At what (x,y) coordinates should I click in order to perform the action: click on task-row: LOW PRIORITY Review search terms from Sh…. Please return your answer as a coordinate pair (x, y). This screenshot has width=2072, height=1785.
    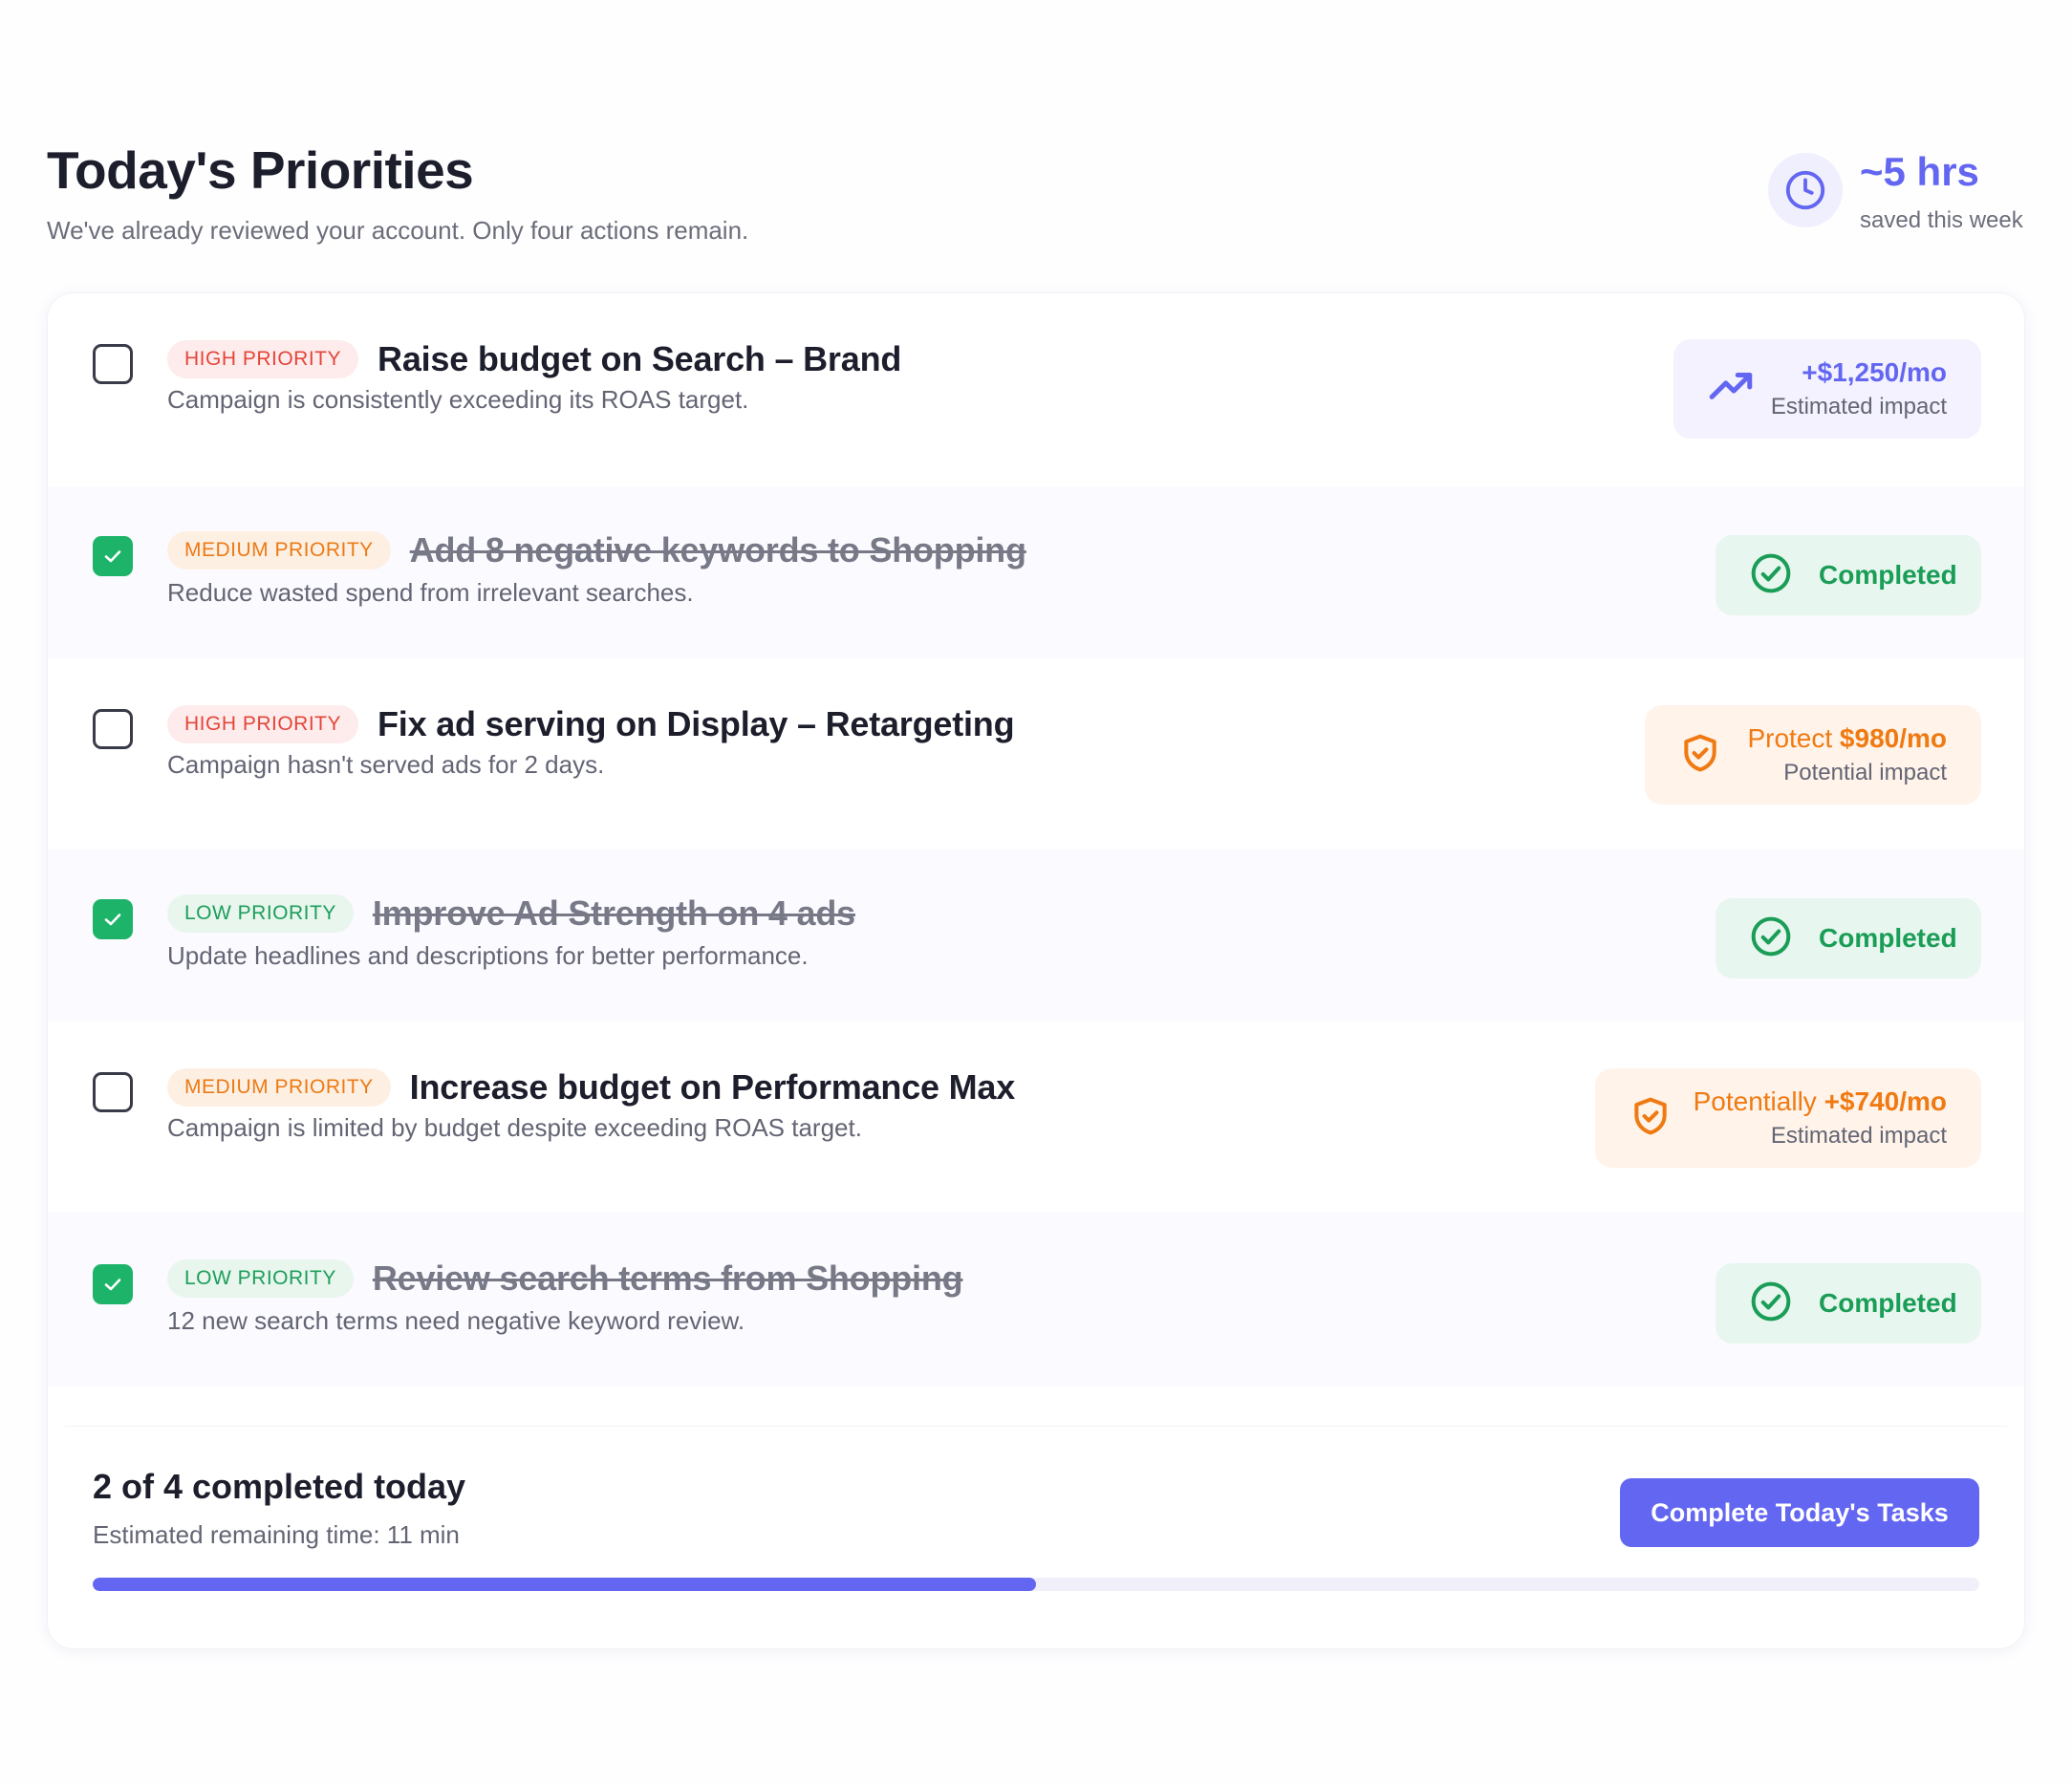
    Looking at the image, I should click on (1036, 1300).